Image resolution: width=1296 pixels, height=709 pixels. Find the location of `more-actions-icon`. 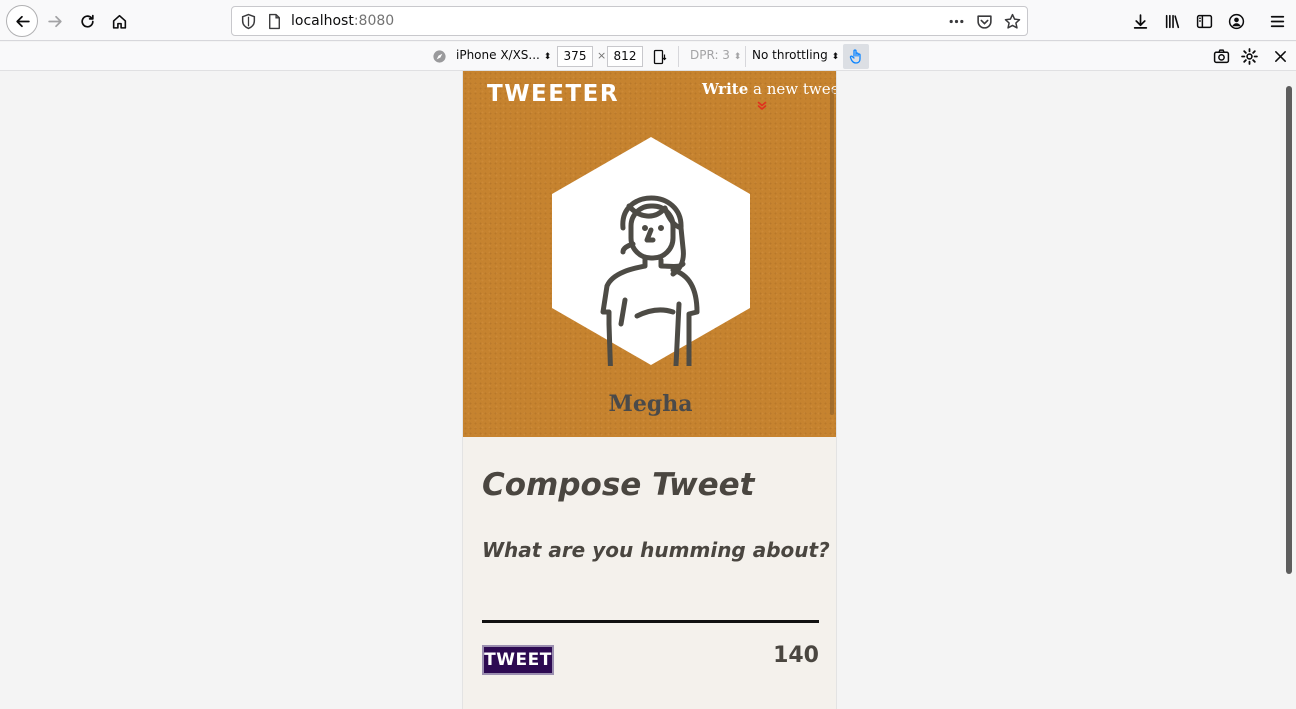

more-actions-icon is located at coordinates (956, 21).